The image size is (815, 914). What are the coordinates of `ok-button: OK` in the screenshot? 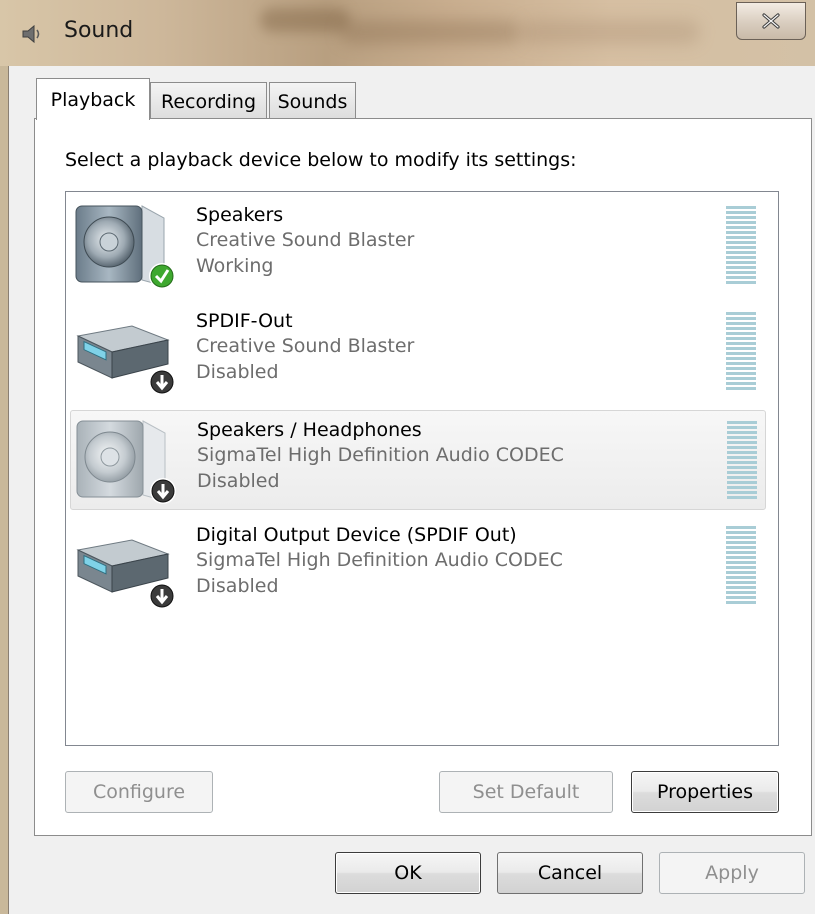 It's located at (408, 873).